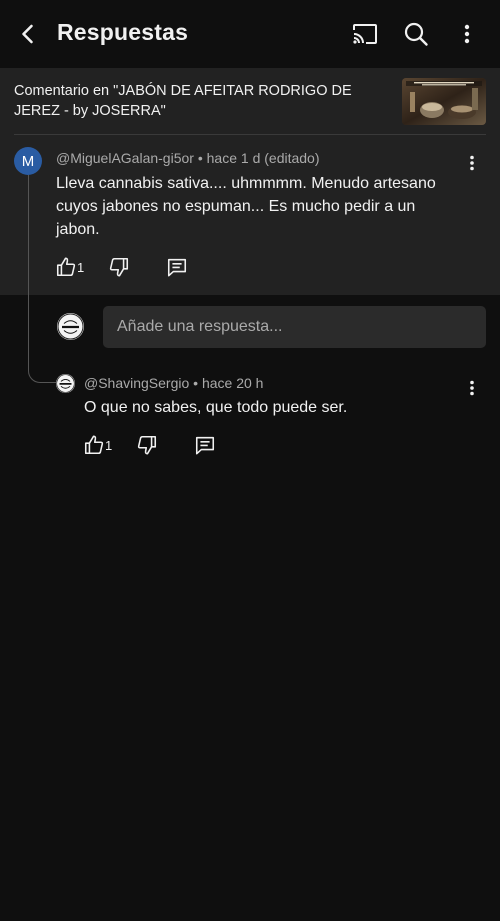 The width and height of the screenshot is (500, 921). I want to click on reply-input-row, so click(250, 327).